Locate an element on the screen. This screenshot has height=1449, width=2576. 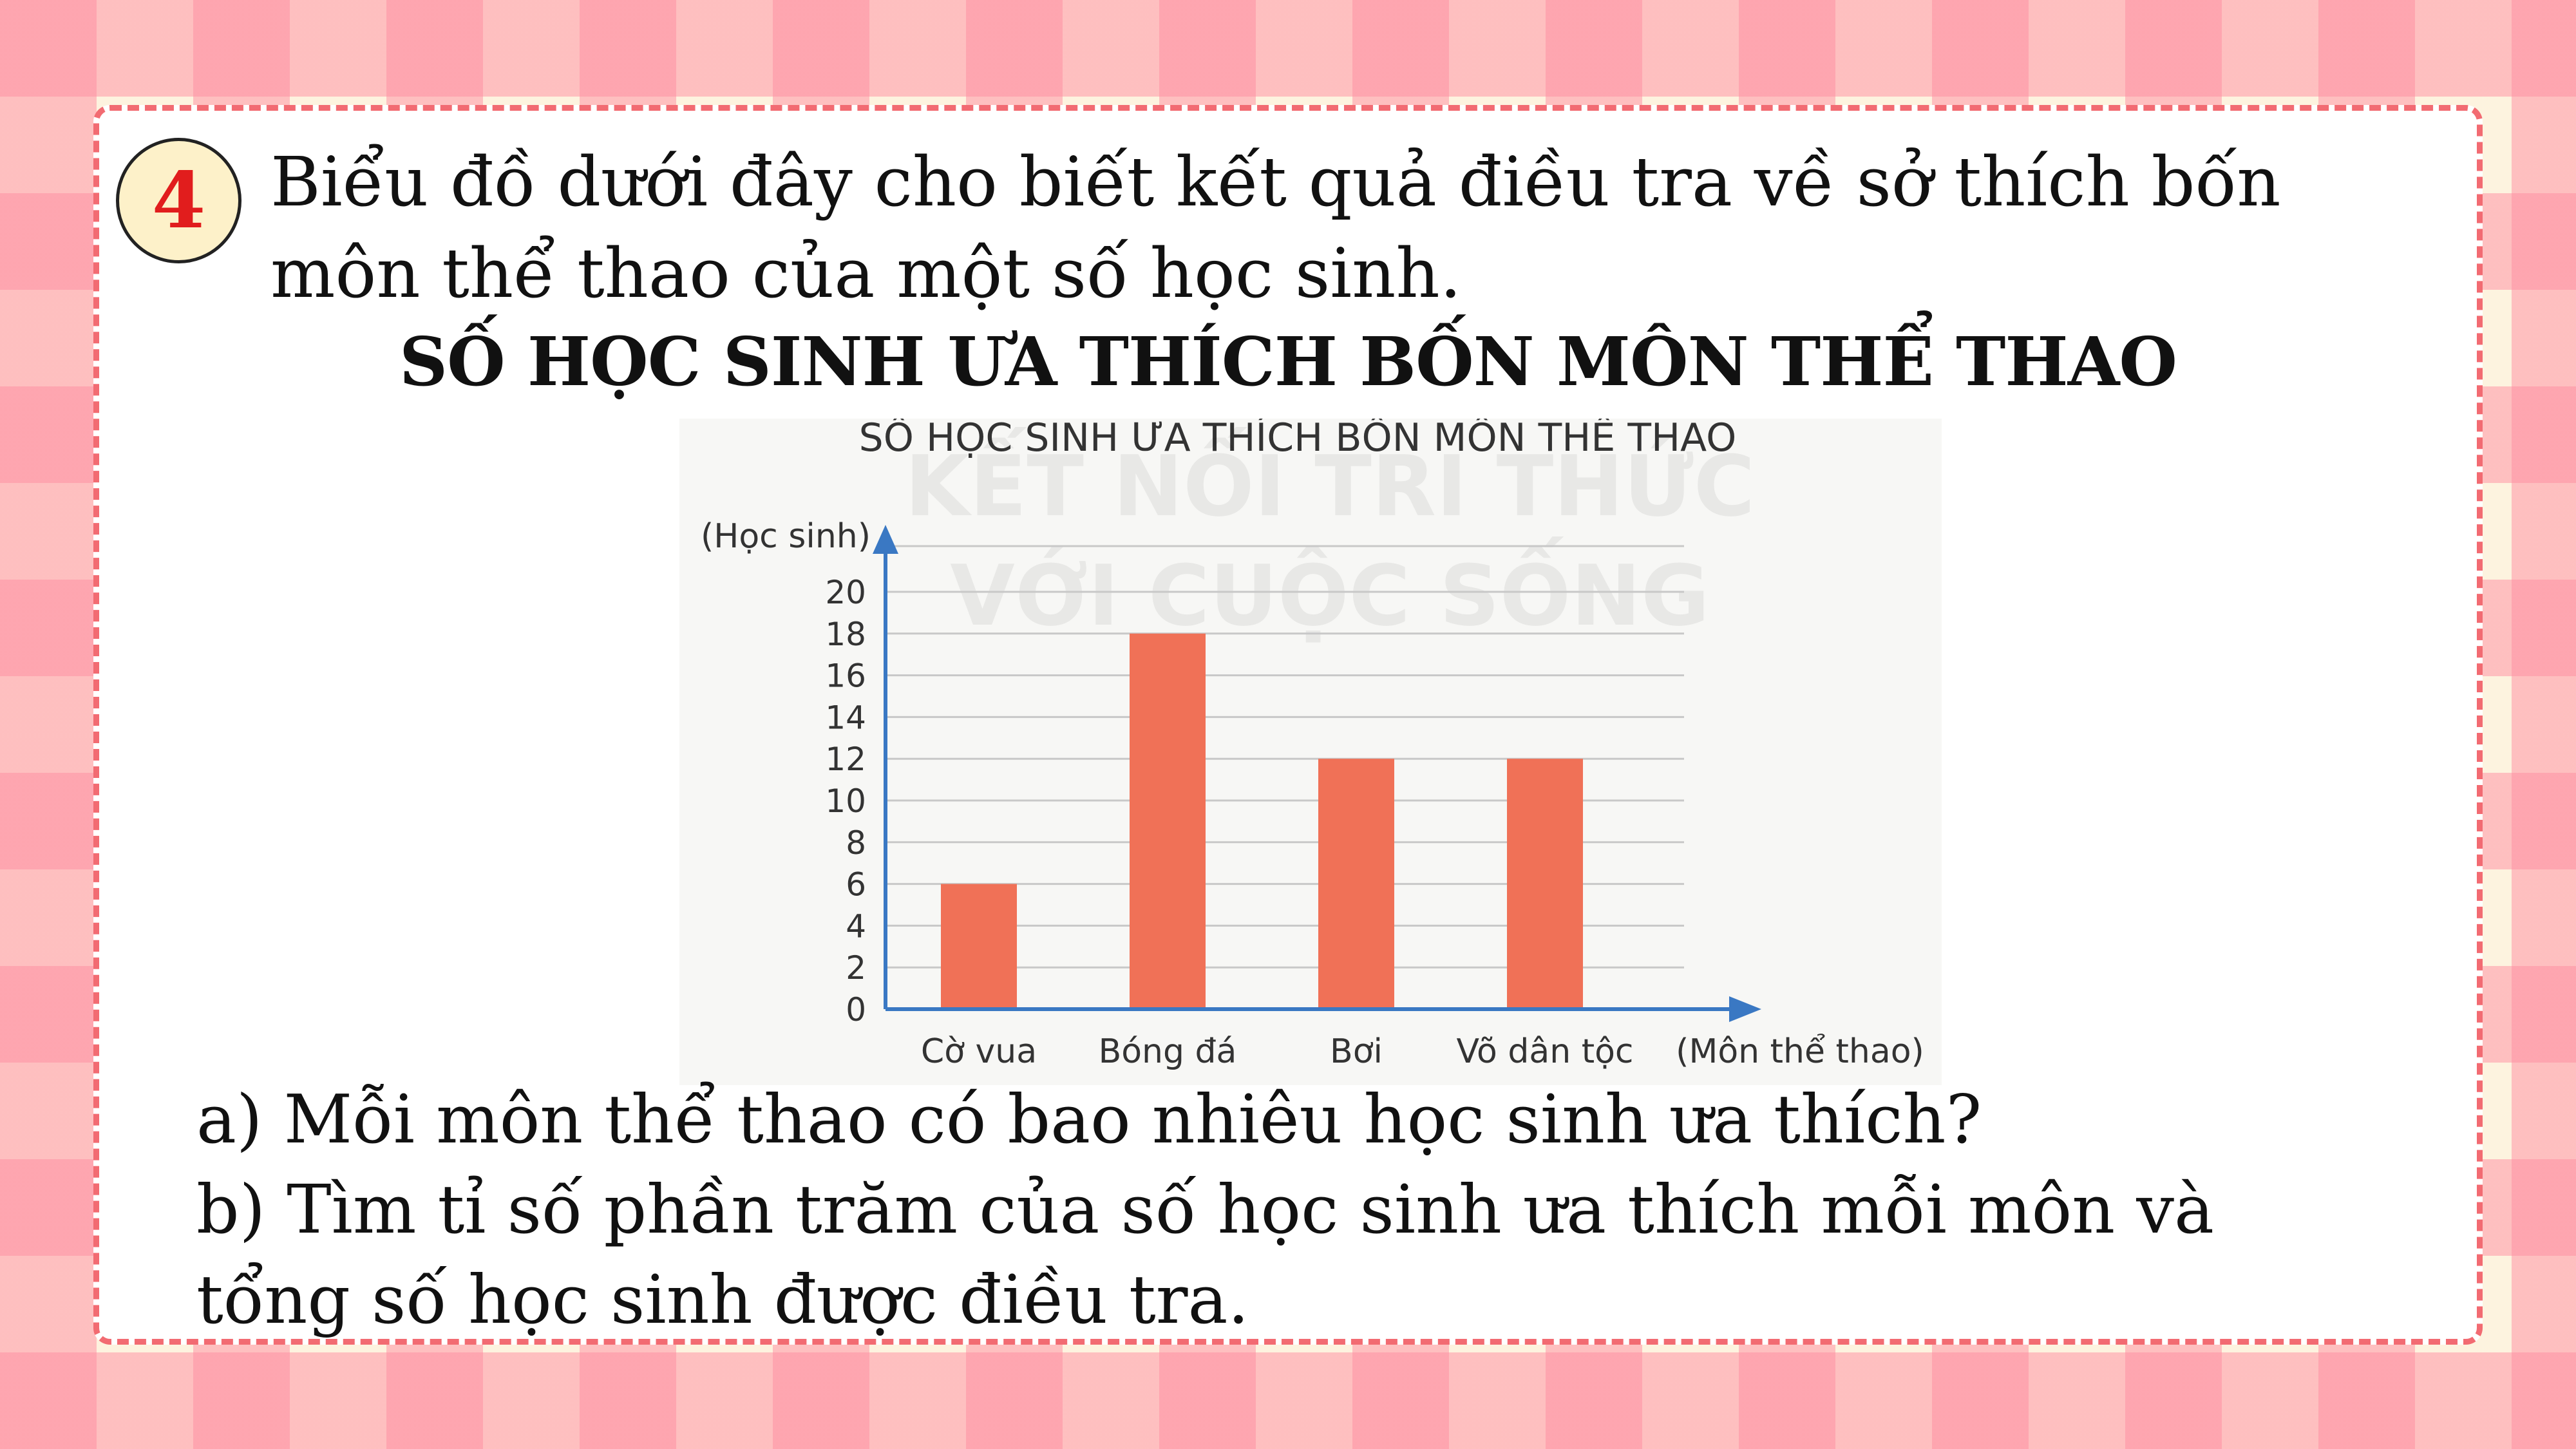
y-tick-label-0: 0 is located at coordinates (856, 1009).